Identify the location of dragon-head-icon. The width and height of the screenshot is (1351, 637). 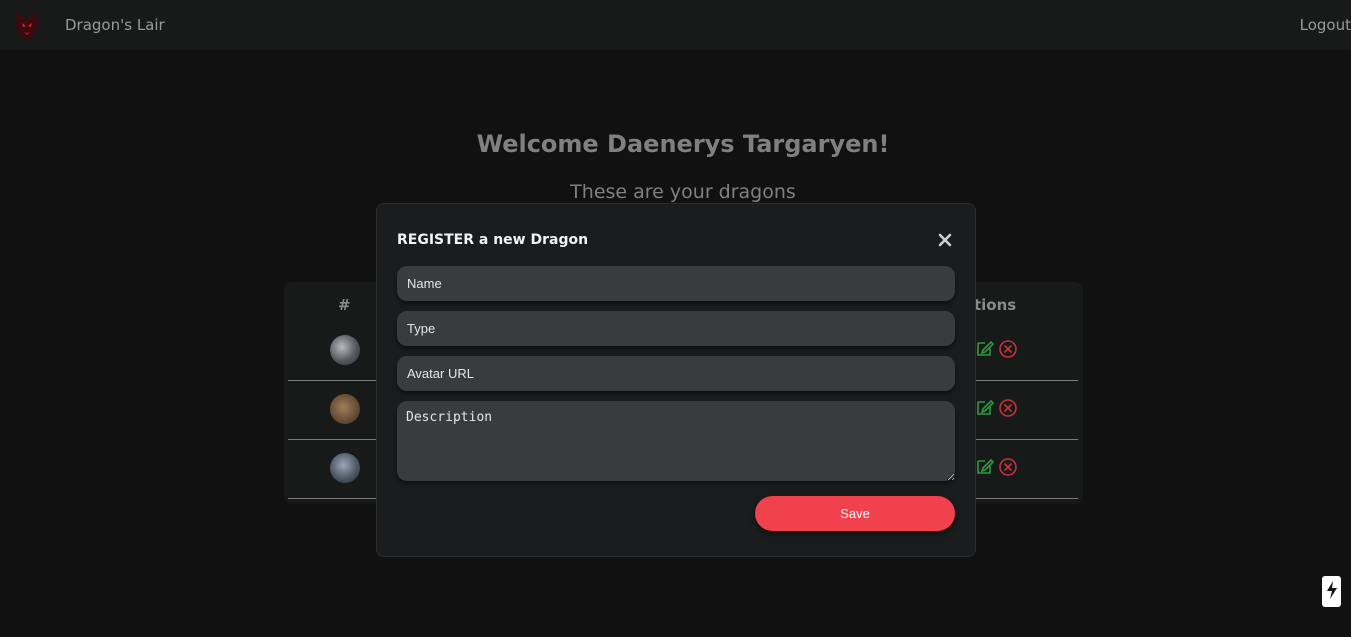
(27, 25).